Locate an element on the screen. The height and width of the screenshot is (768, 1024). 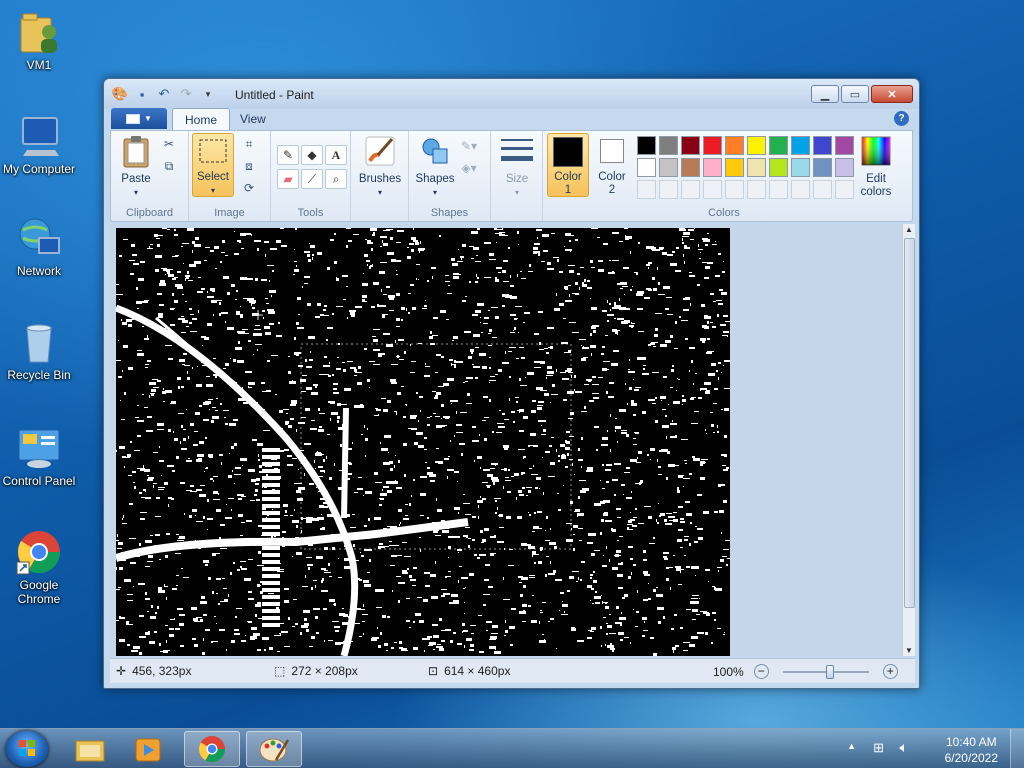
brushes-group: Brushes ▾ is located at coordinates (380, 176).